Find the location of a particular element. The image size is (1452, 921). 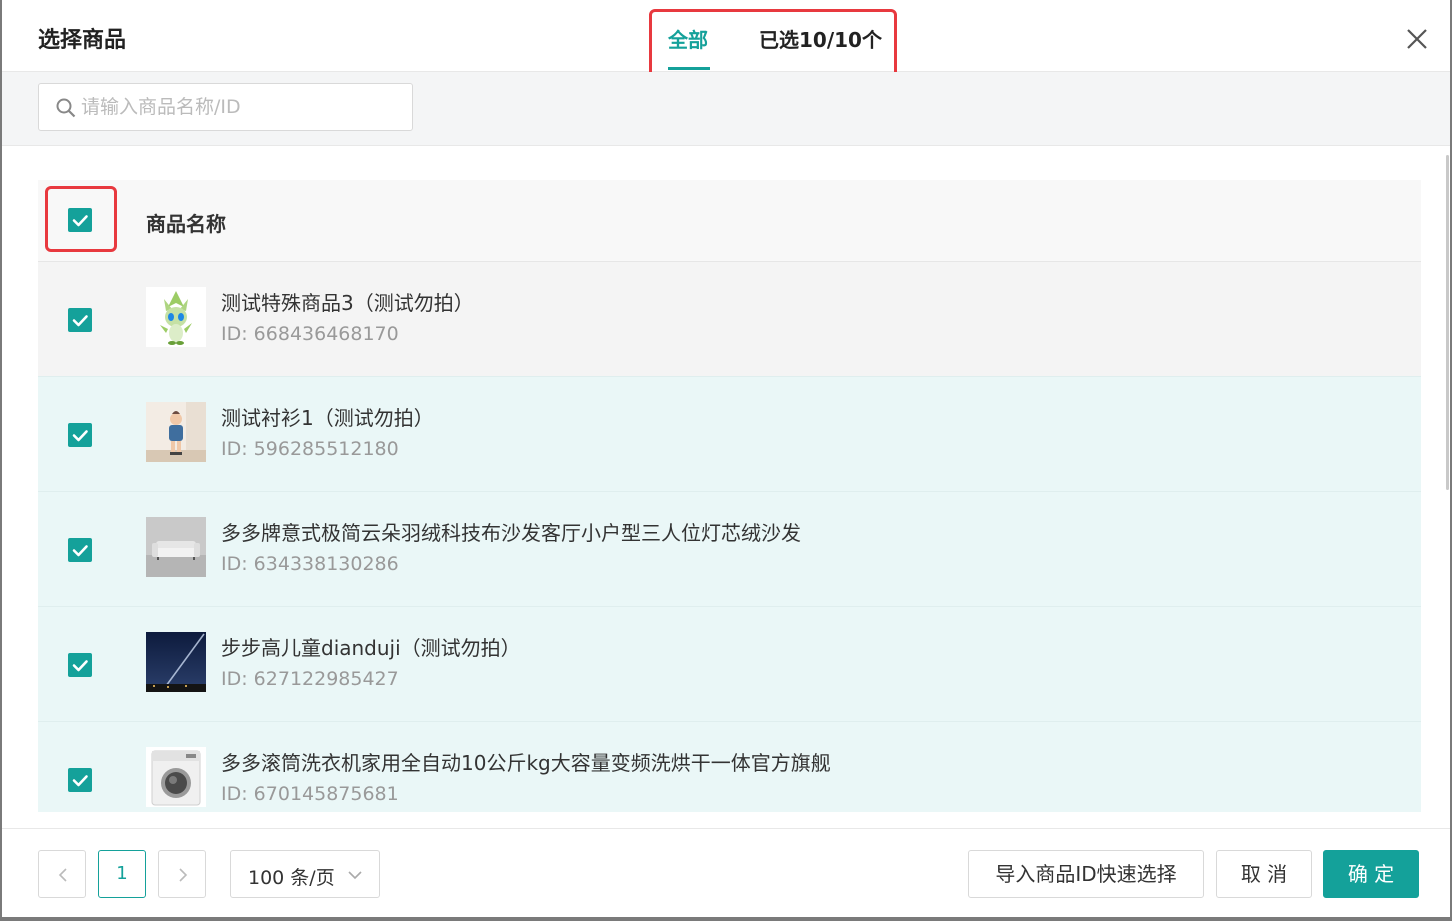

search-box is located at coordinates (225, 107).